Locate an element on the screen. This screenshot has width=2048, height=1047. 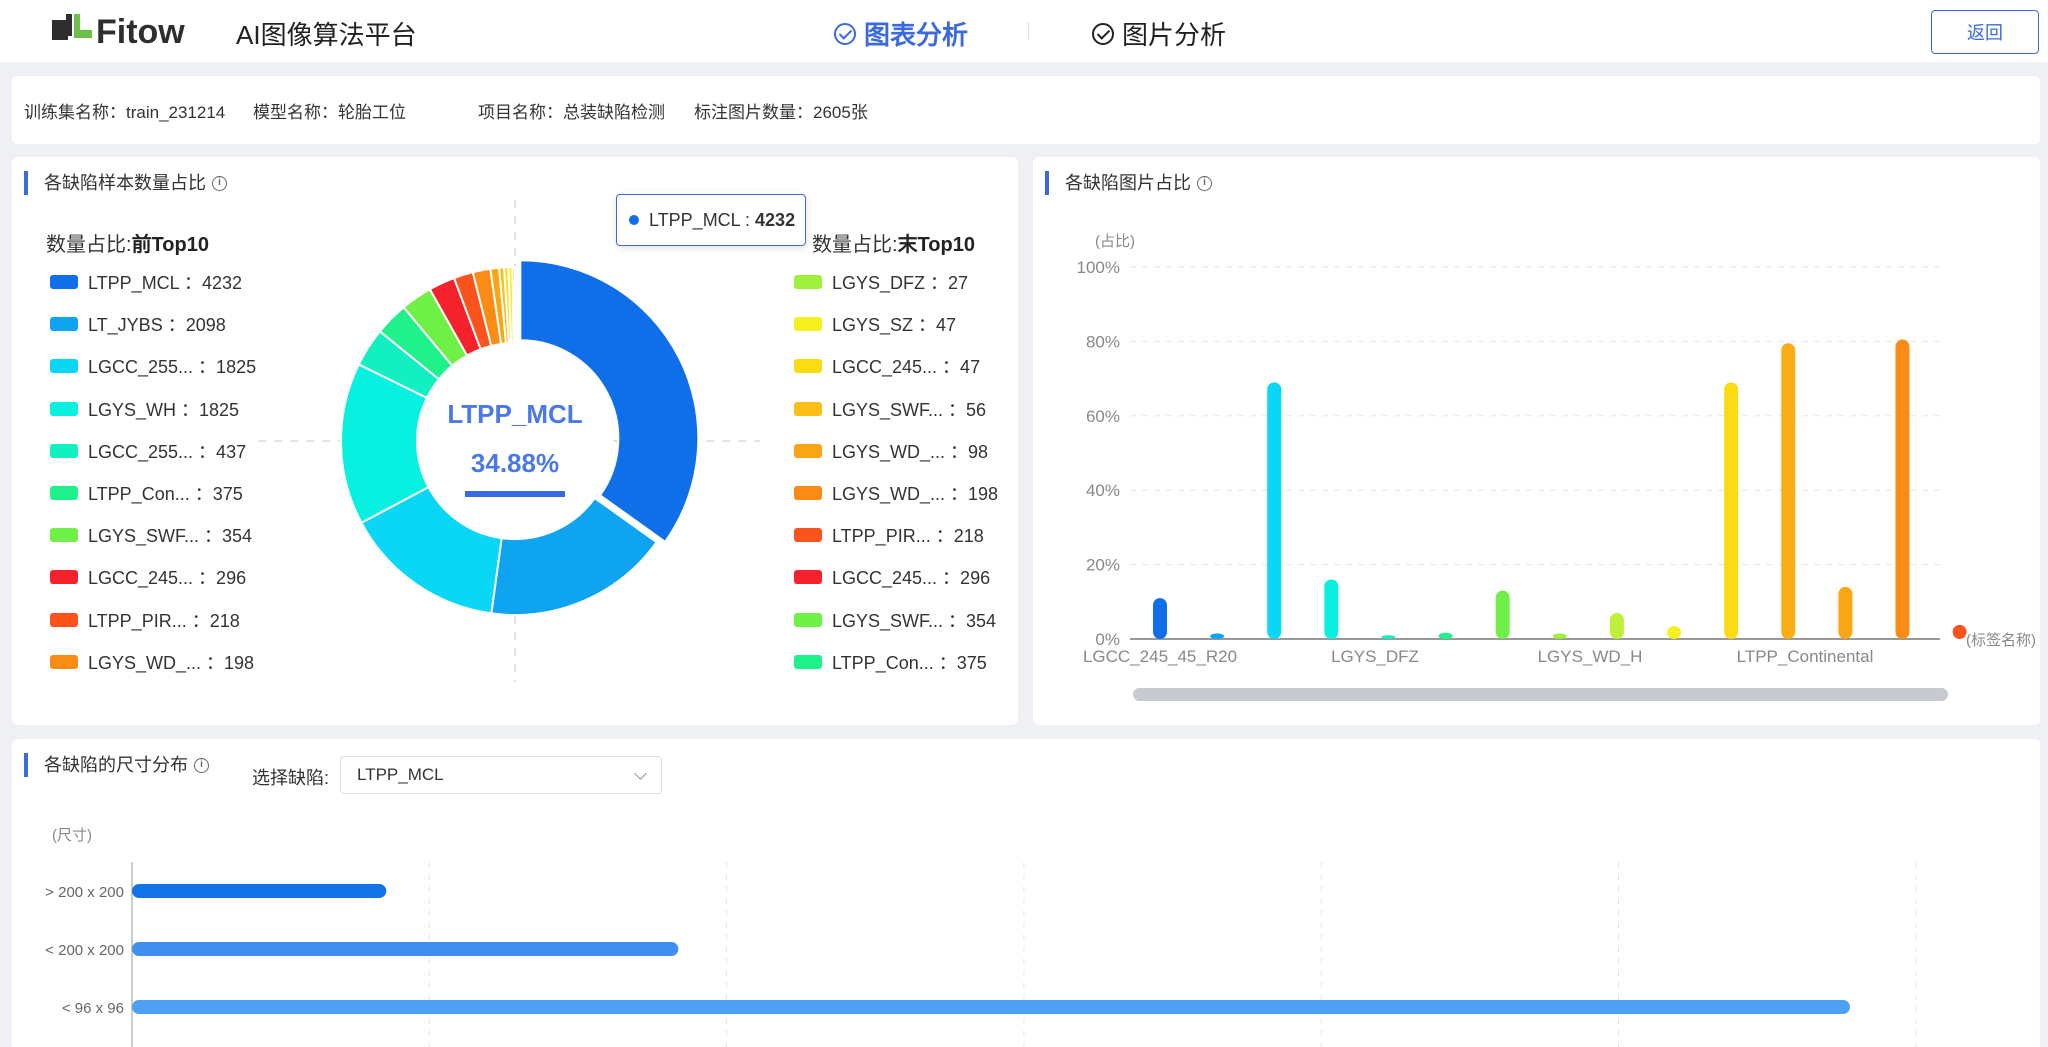
size-category-label: < 200 x 200 is located at coordinates (84, 950).